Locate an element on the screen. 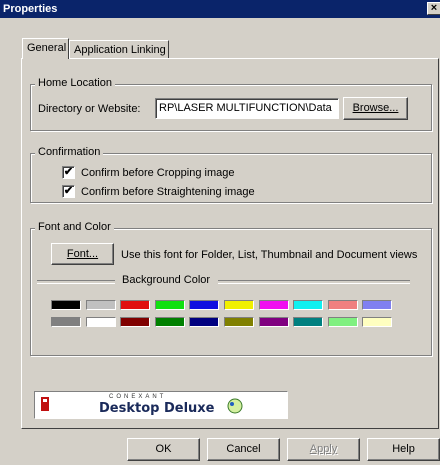 The width and height of the screenshot is (440, 465). logo-brand-small: CONEXANT is located at coordinates (138, 397).